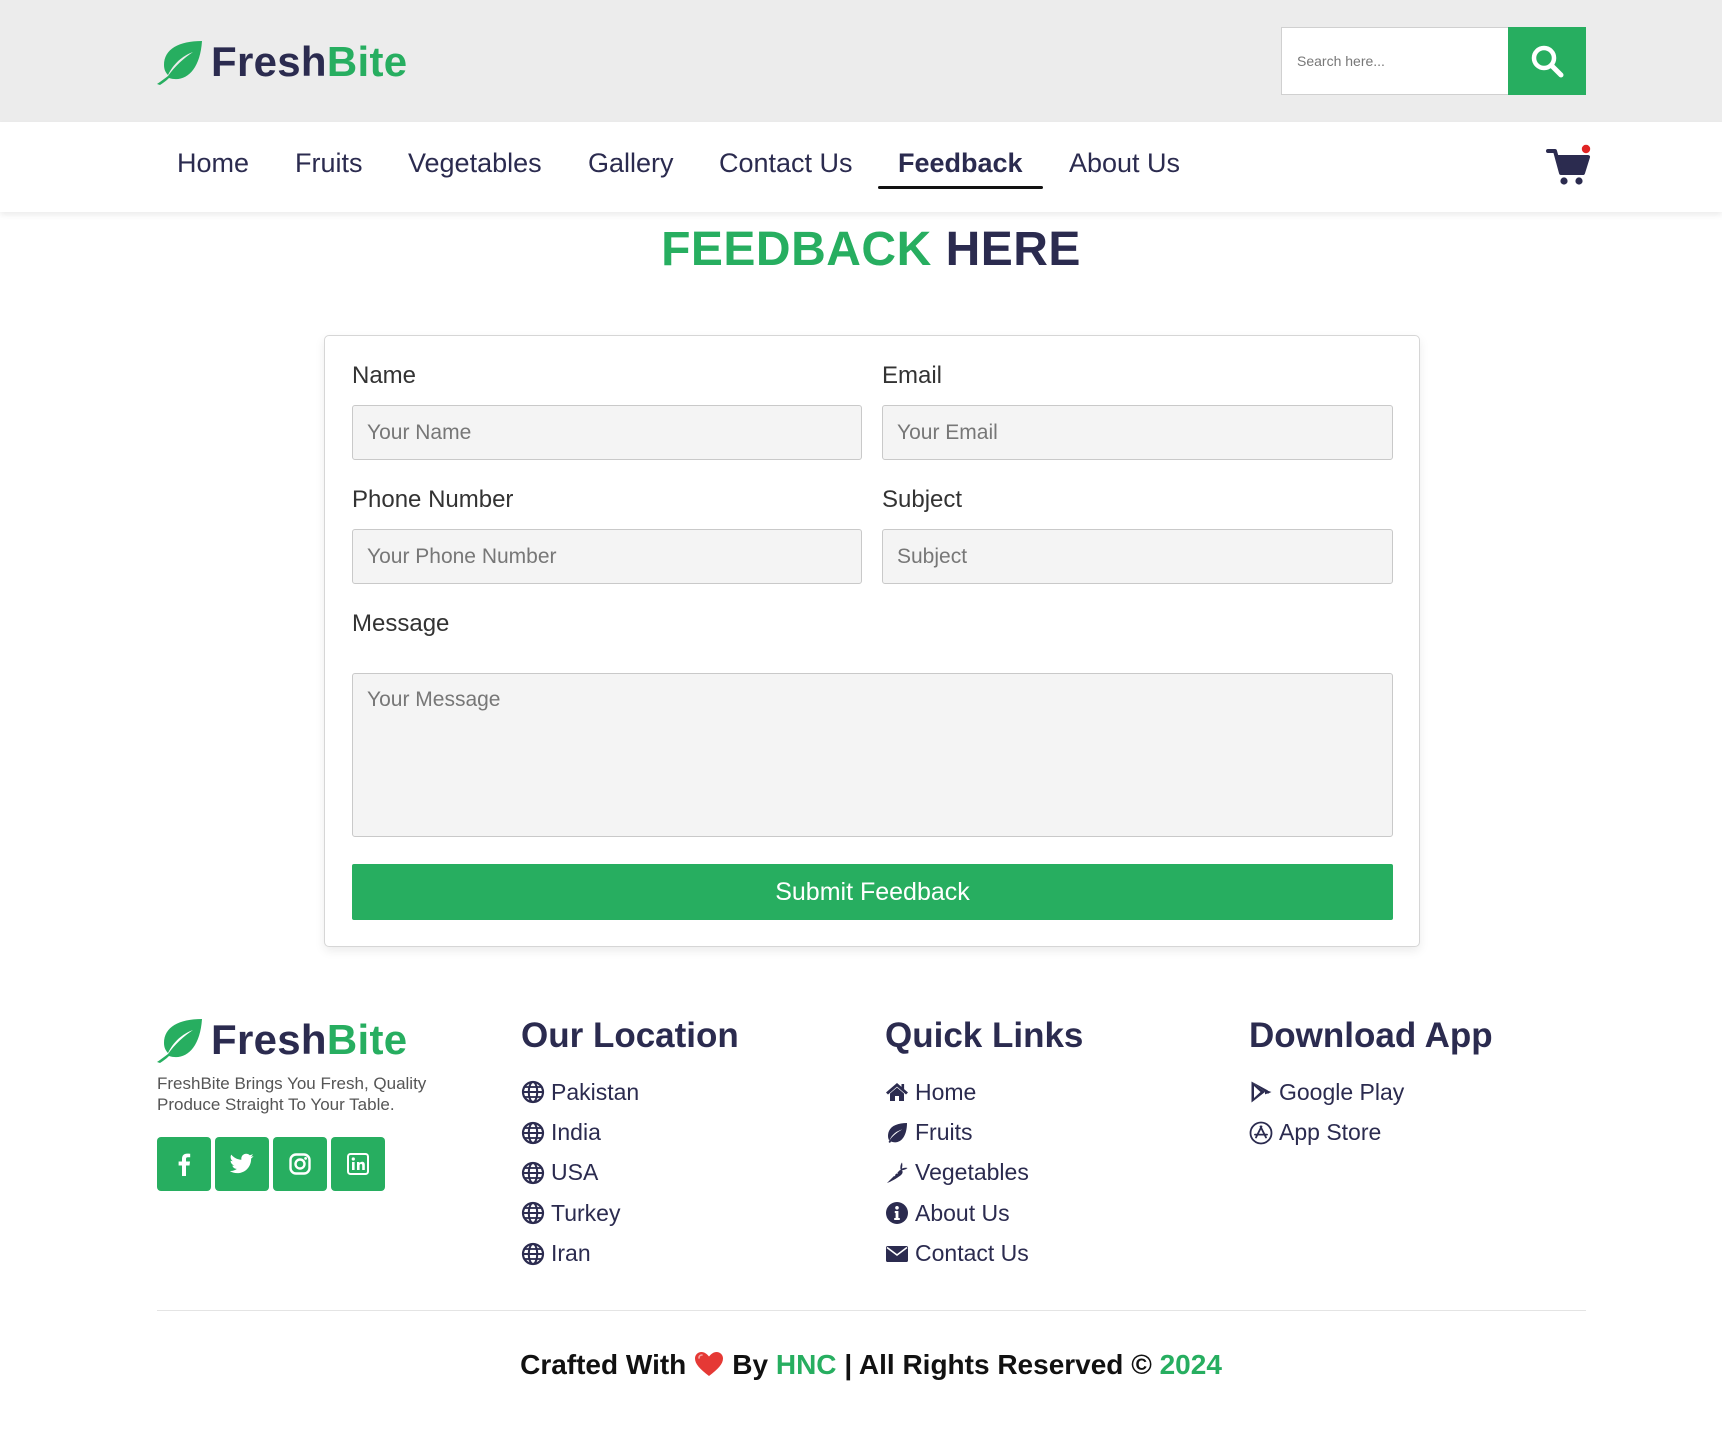  I want to click on quick-link-home: Home, so click(957, 1092).